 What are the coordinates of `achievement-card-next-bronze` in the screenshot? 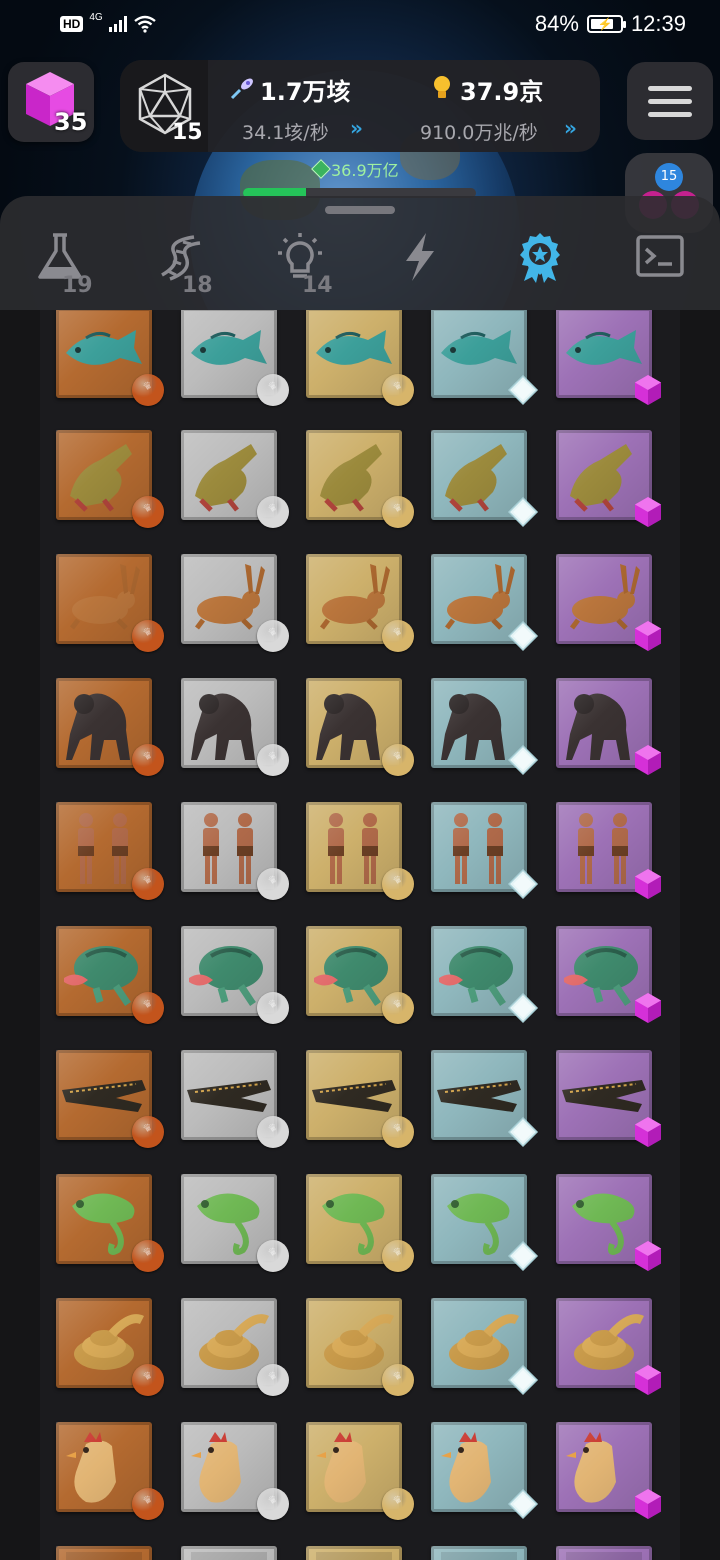 It's located at (104, 1553).